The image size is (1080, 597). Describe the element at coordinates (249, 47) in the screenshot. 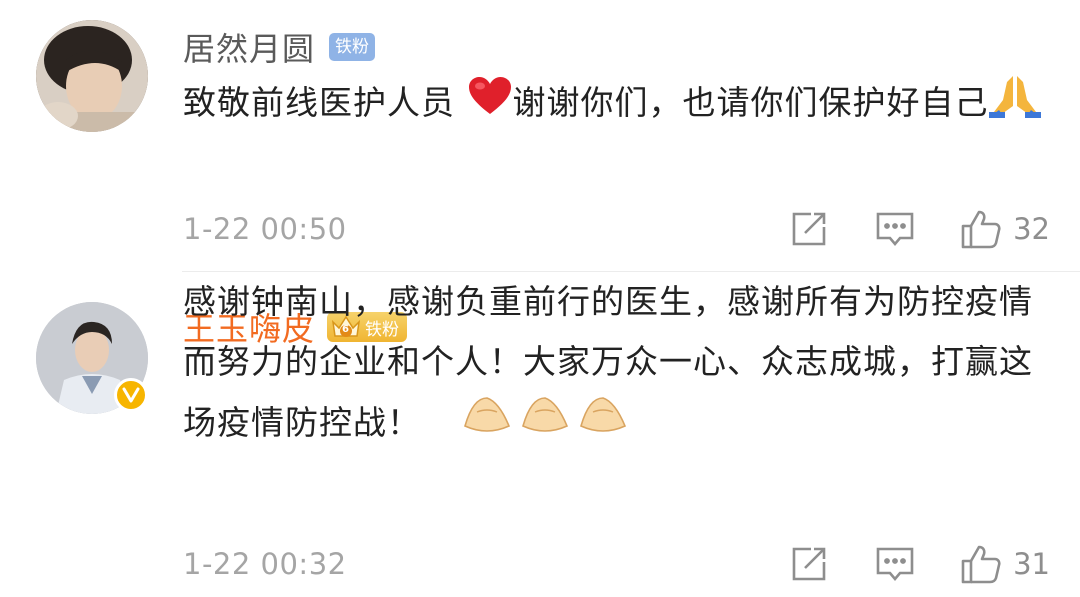

I see `username: 居然月圆` at that location.